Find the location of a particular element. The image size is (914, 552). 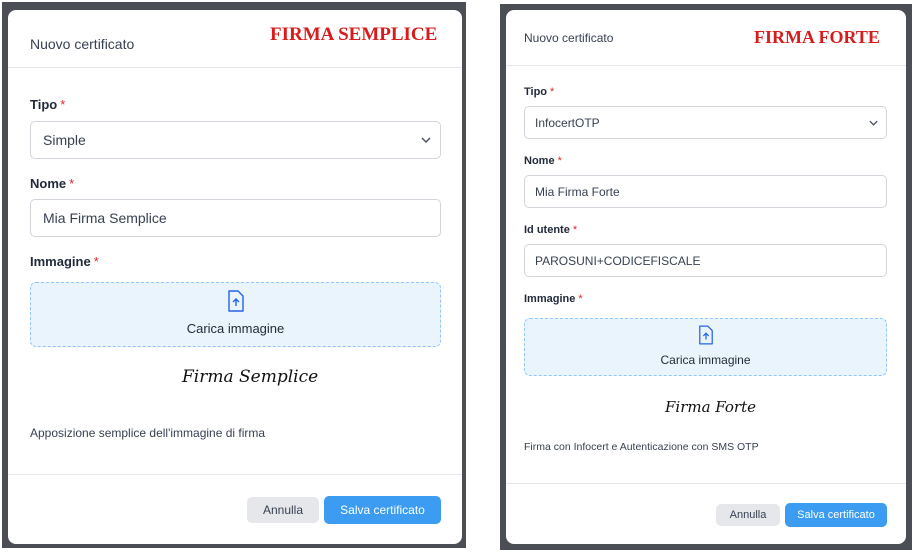

tipo-selected-value: InfocertOTP is located at coordinates (567, 122).